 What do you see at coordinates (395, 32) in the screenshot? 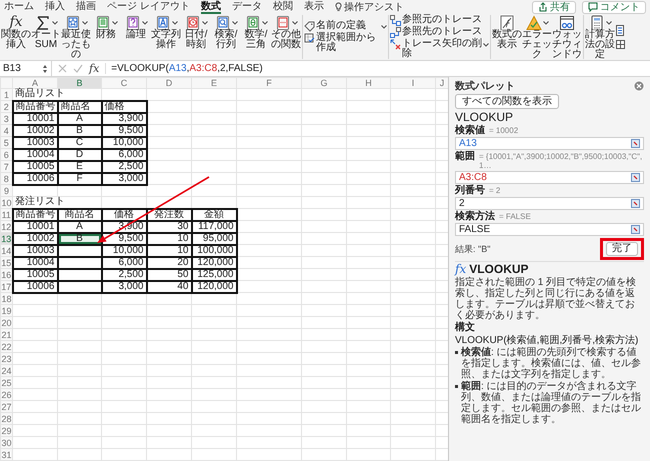
I see `trace-arrow-icon` at bounding box center [395, 32].